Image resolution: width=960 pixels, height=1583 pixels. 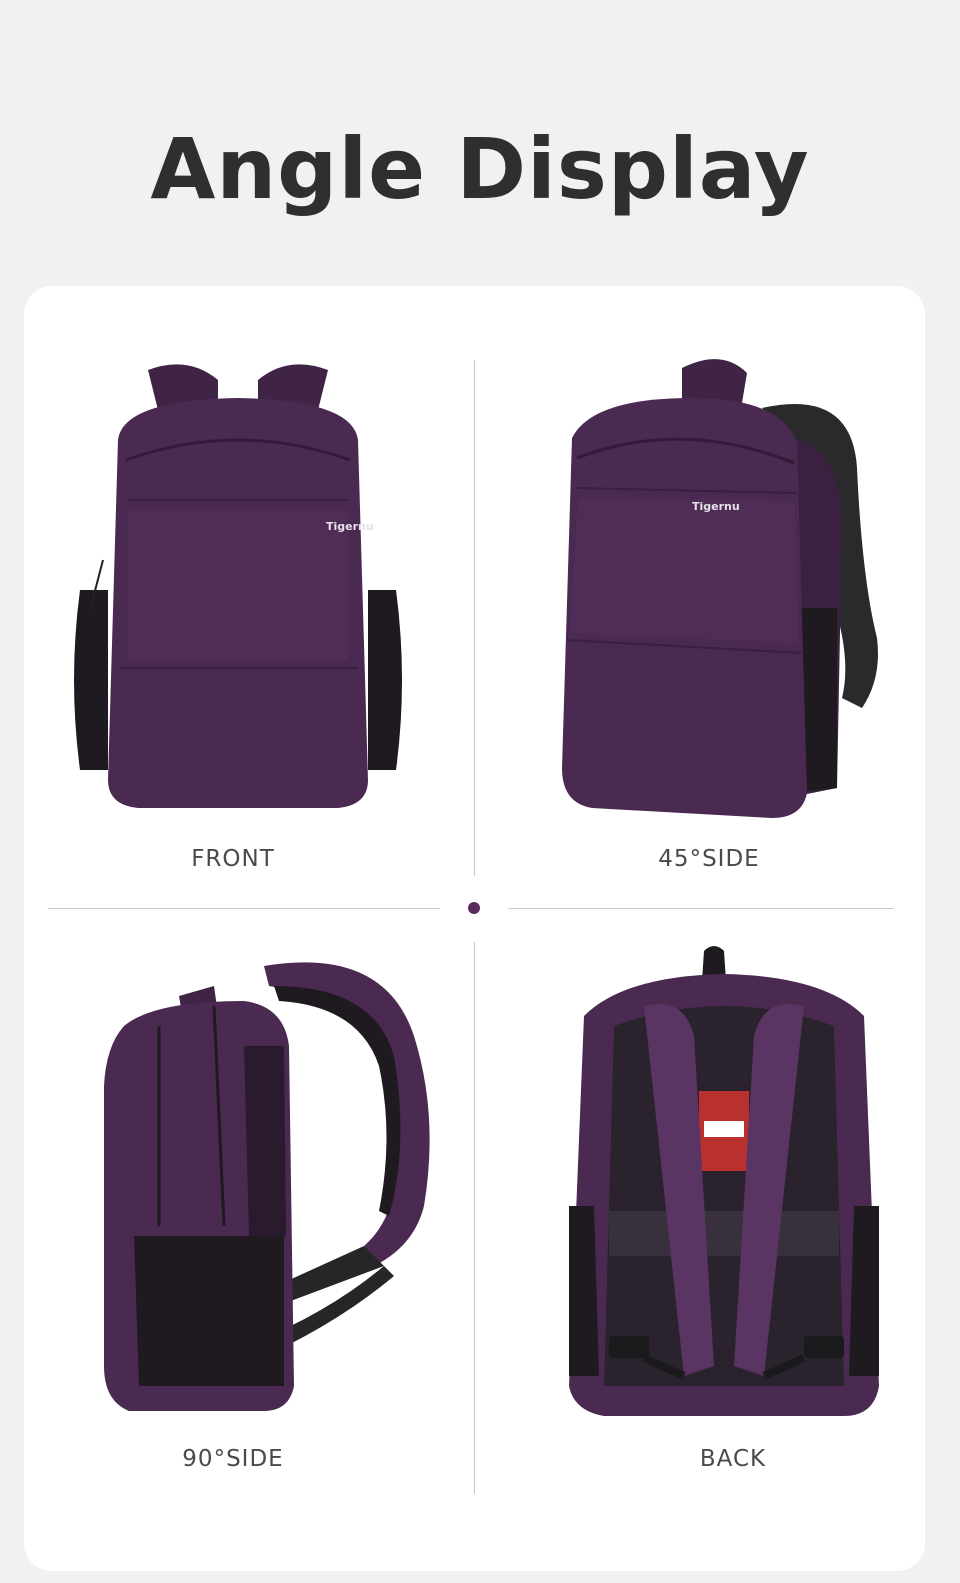 I want to click on vertical-divider-bottom, so click(x=474, y=1218).